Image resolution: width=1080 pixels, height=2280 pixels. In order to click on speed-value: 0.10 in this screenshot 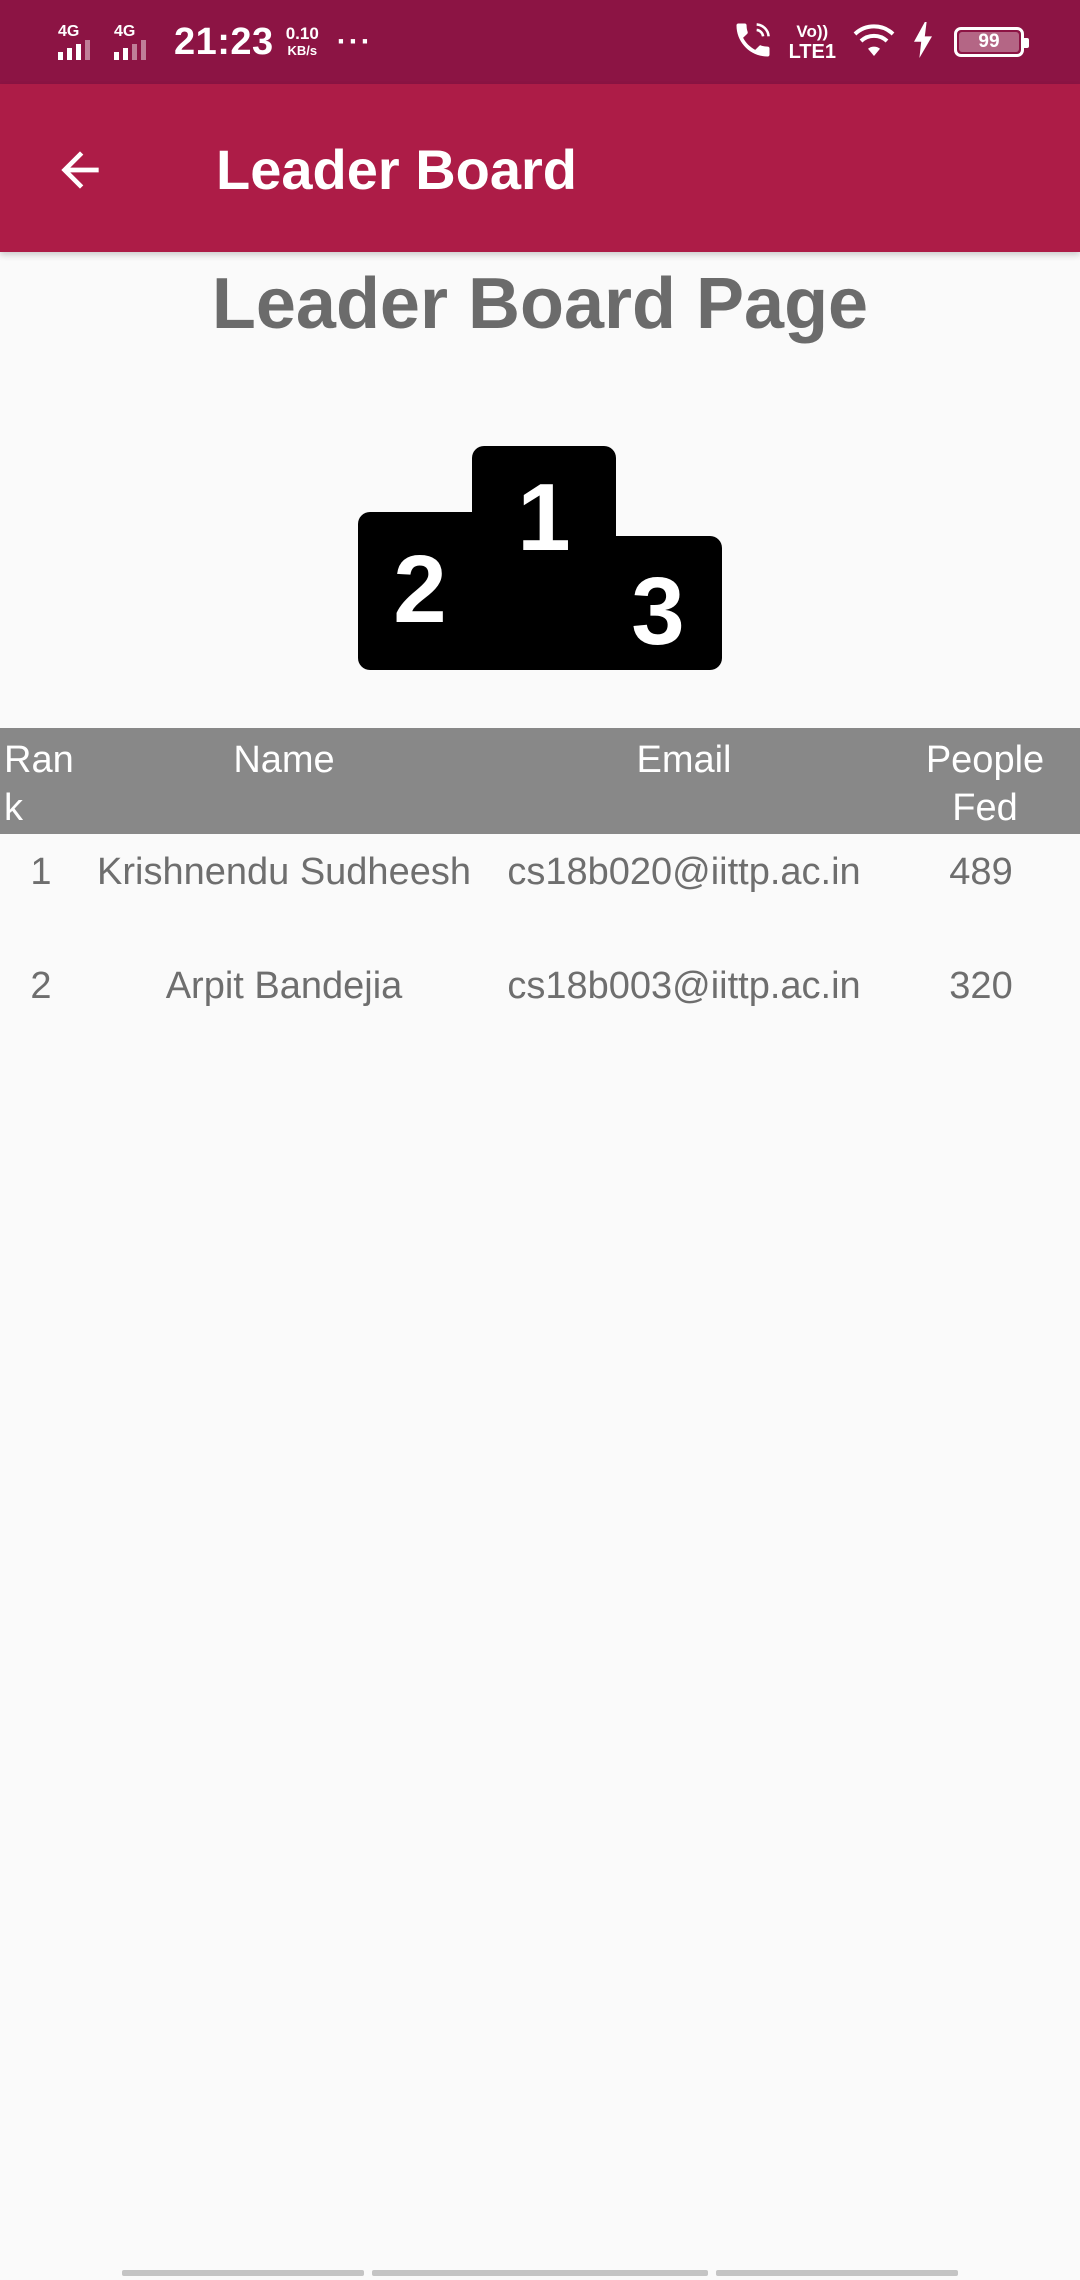, I will do `click(302, 33)`.